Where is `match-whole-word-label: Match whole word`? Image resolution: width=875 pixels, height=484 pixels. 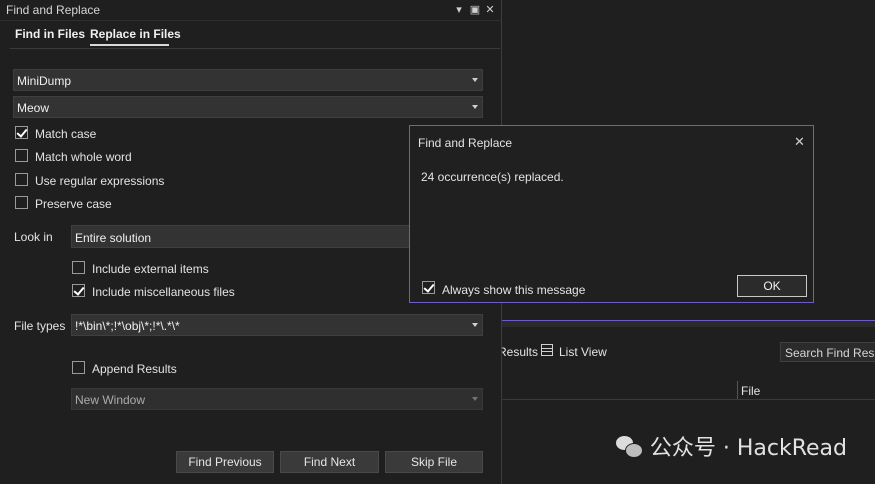
match-whole-word-label: Match whole word is located at coordinates (83, 157).